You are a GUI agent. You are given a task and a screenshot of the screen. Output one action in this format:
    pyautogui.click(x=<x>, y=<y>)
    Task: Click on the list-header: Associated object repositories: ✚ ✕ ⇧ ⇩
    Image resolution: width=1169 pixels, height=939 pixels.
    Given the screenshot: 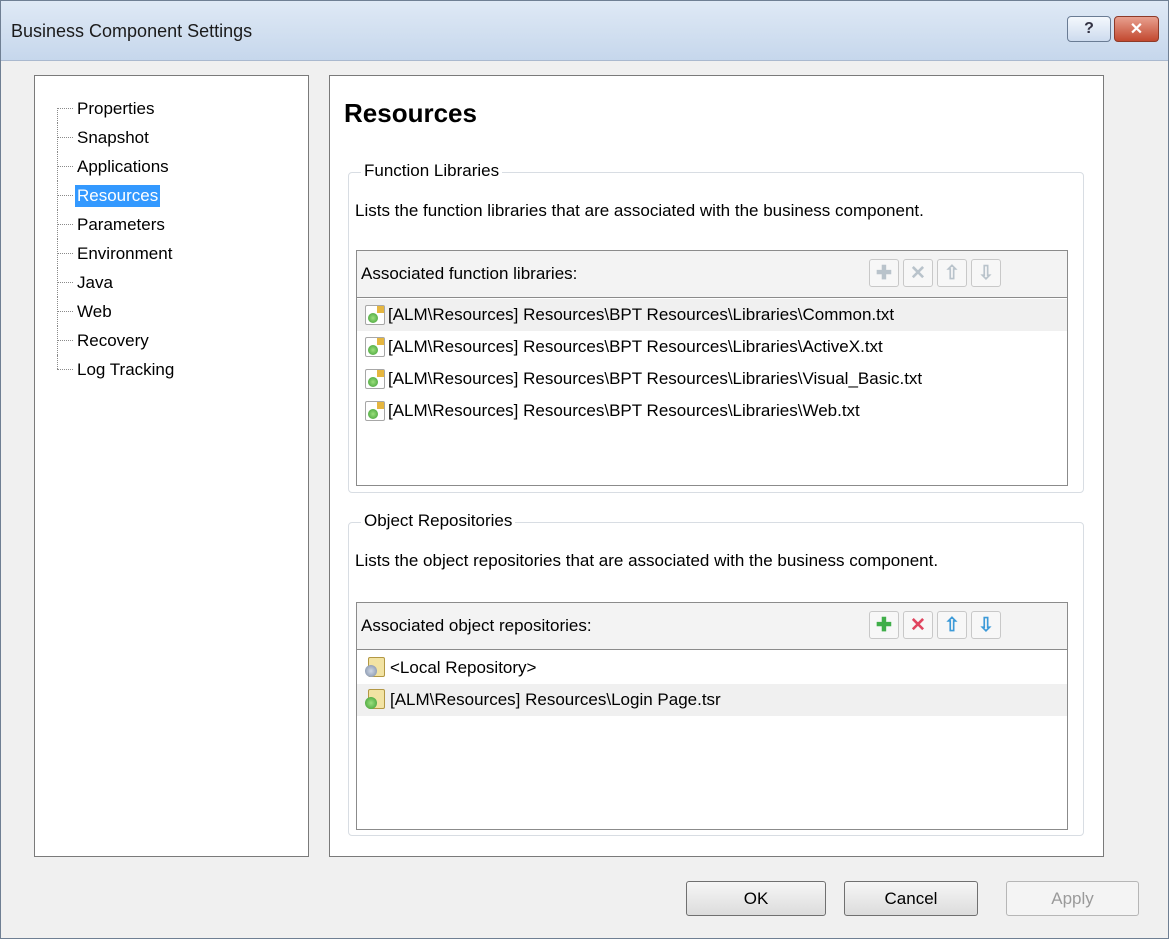 What is the action you would take?
    pyautogui.click(x=712, y=626)
    